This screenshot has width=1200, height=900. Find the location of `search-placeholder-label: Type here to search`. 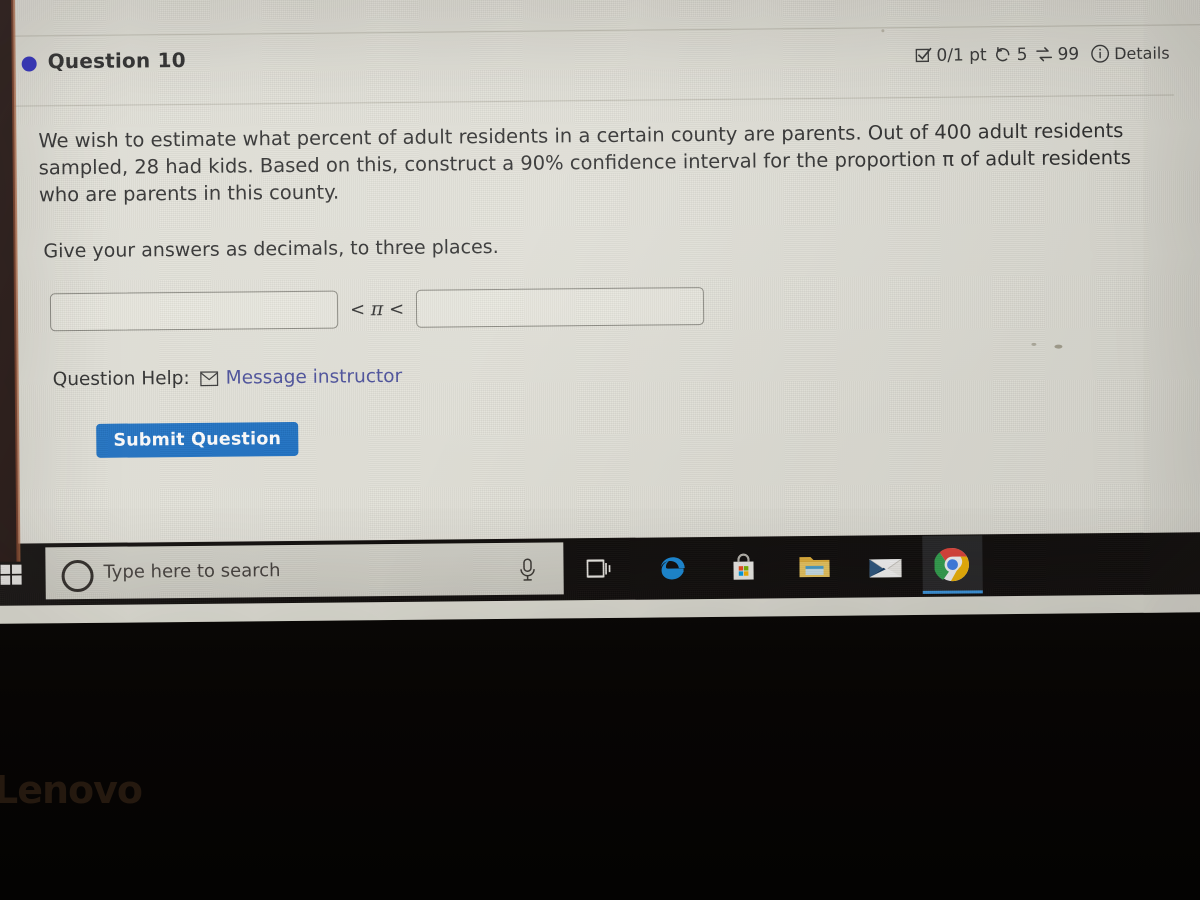

search-placeholder-label: Type here to search is located at coordinates (192, 571).